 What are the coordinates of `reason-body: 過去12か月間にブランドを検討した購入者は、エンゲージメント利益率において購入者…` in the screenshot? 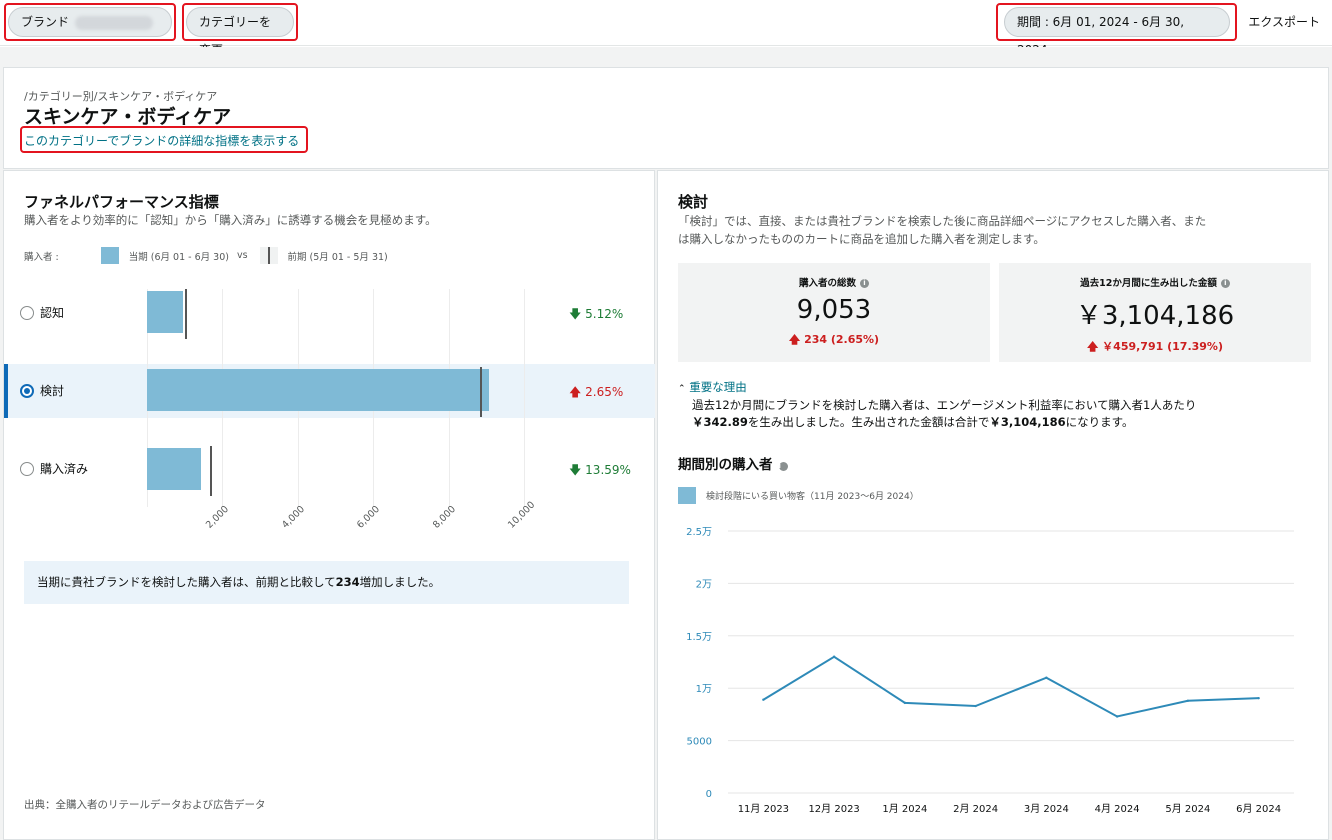 It's located at (972, 414).